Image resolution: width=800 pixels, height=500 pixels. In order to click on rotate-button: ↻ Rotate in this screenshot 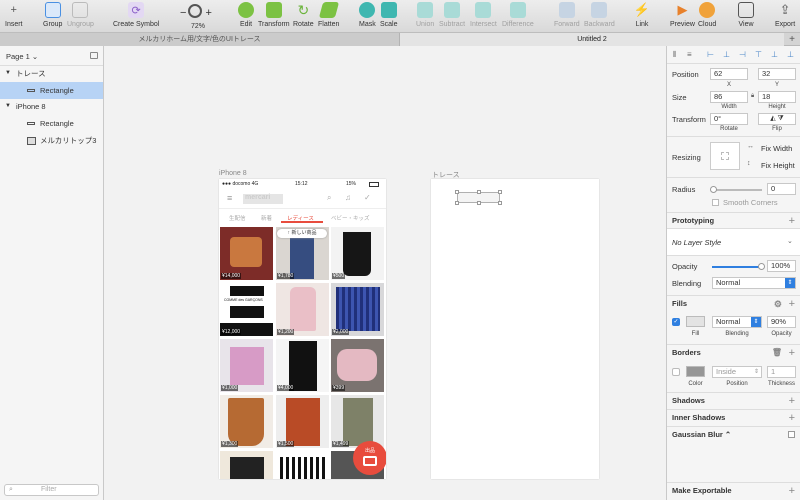, I will do `click(303, 15)`.